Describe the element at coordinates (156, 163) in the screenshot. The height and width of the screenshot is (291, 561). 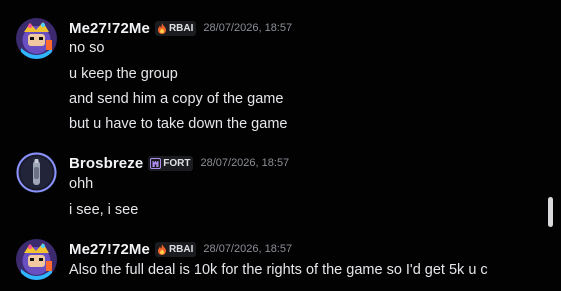
I see `castle-icon` at that location.